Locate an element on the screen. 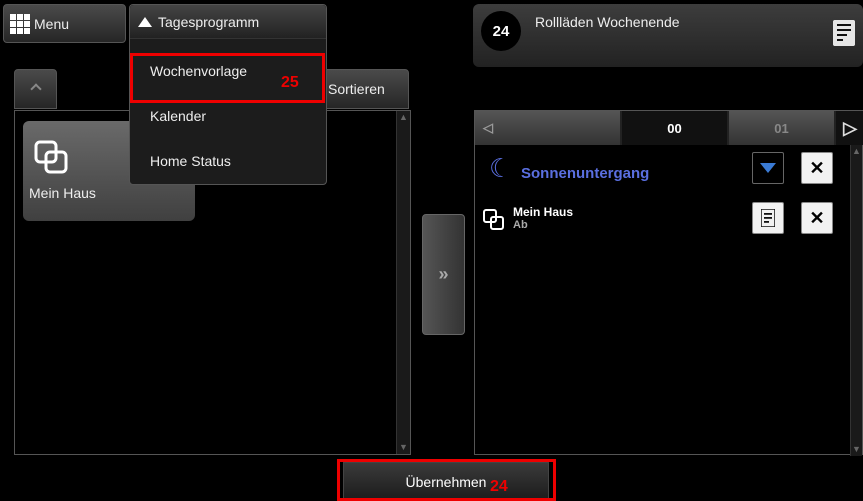 This screenshot has width=863, height=501. edit-action-button is located at coordinates (768, 218).